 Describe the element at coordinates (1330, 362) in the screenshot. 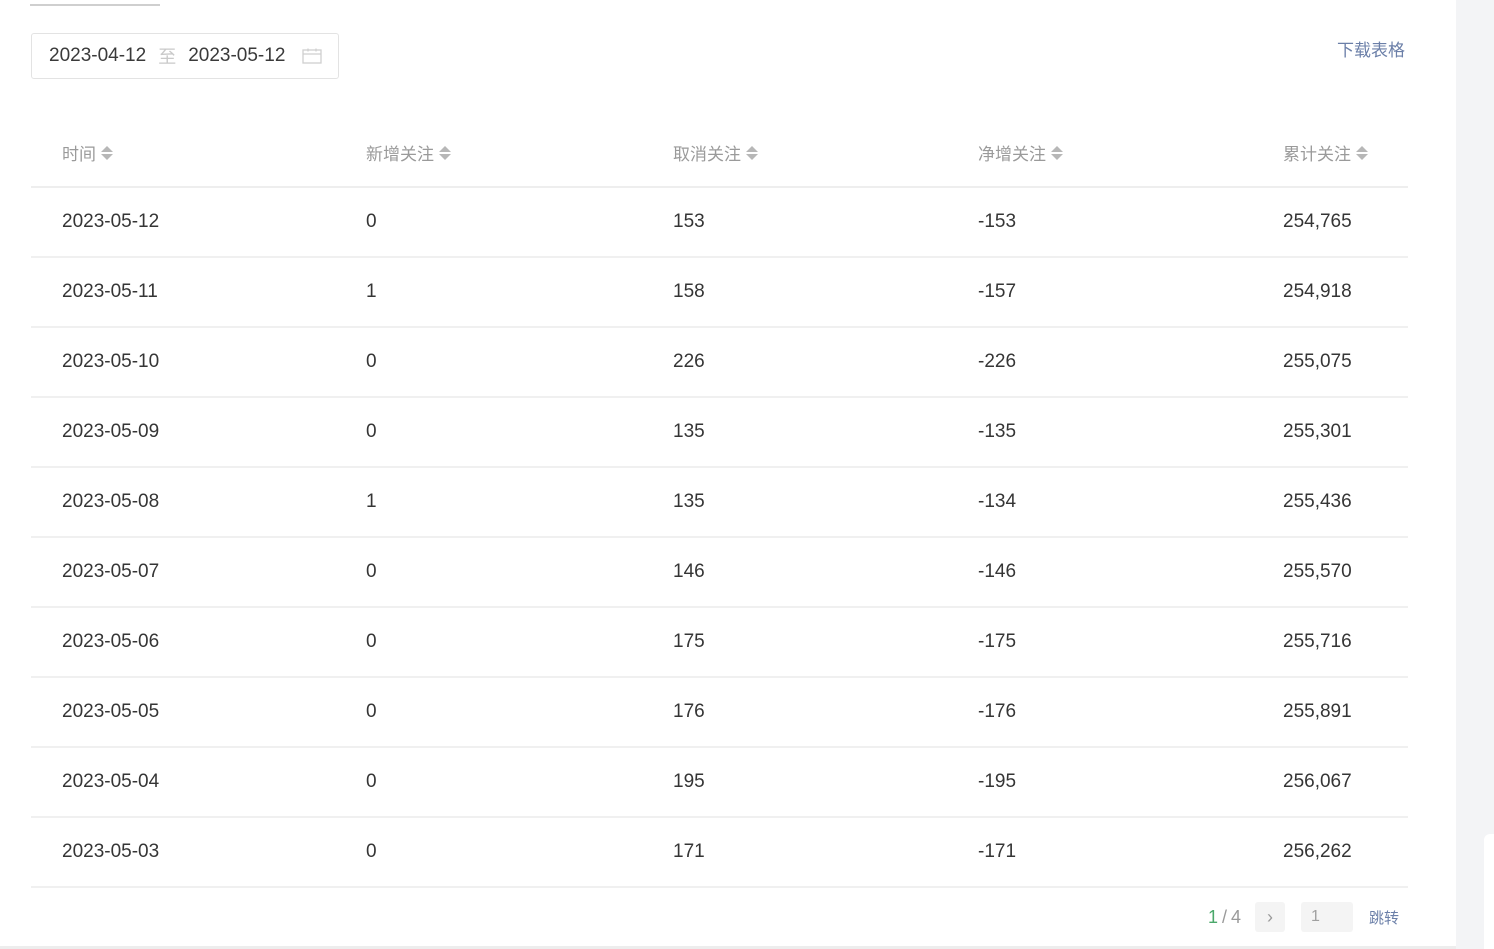

I see `cell-total-follows: 255,075` at that location.